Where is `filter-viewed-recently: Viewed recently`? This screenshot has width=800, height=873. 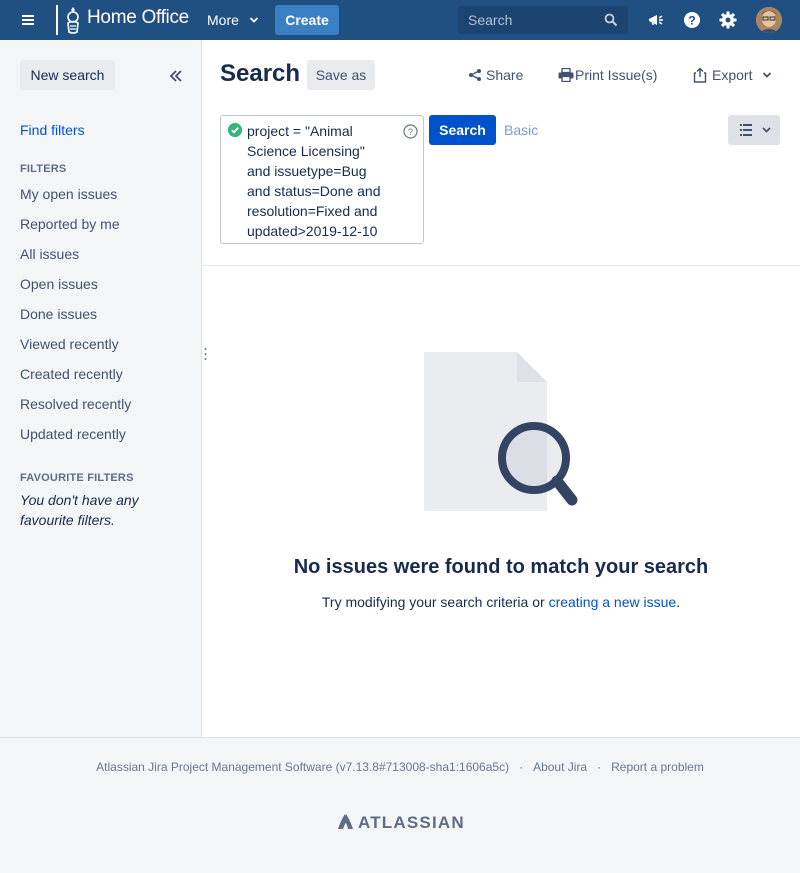
filter-viewed-recently: Viewed recently is located at coordinates (69, 344).